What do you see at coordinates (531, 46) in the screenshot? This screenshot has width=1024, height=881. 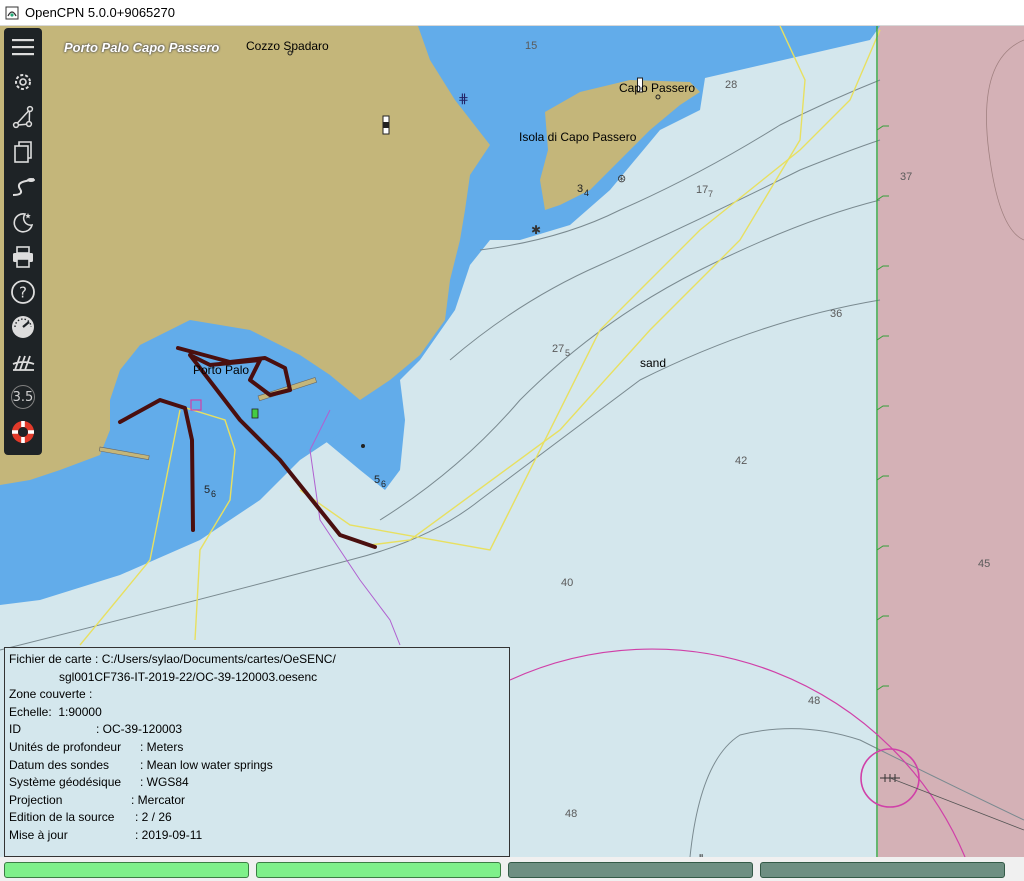 I see `sounding: 15` at bounding box center [531, 46].